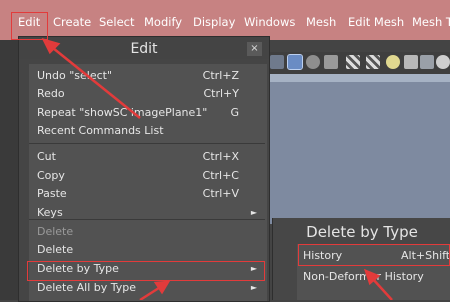  What do you see at coordinates (162, 287) in the screenshot?
I see `arrow-head-delete-by-type` at bounding box center [162, 287].